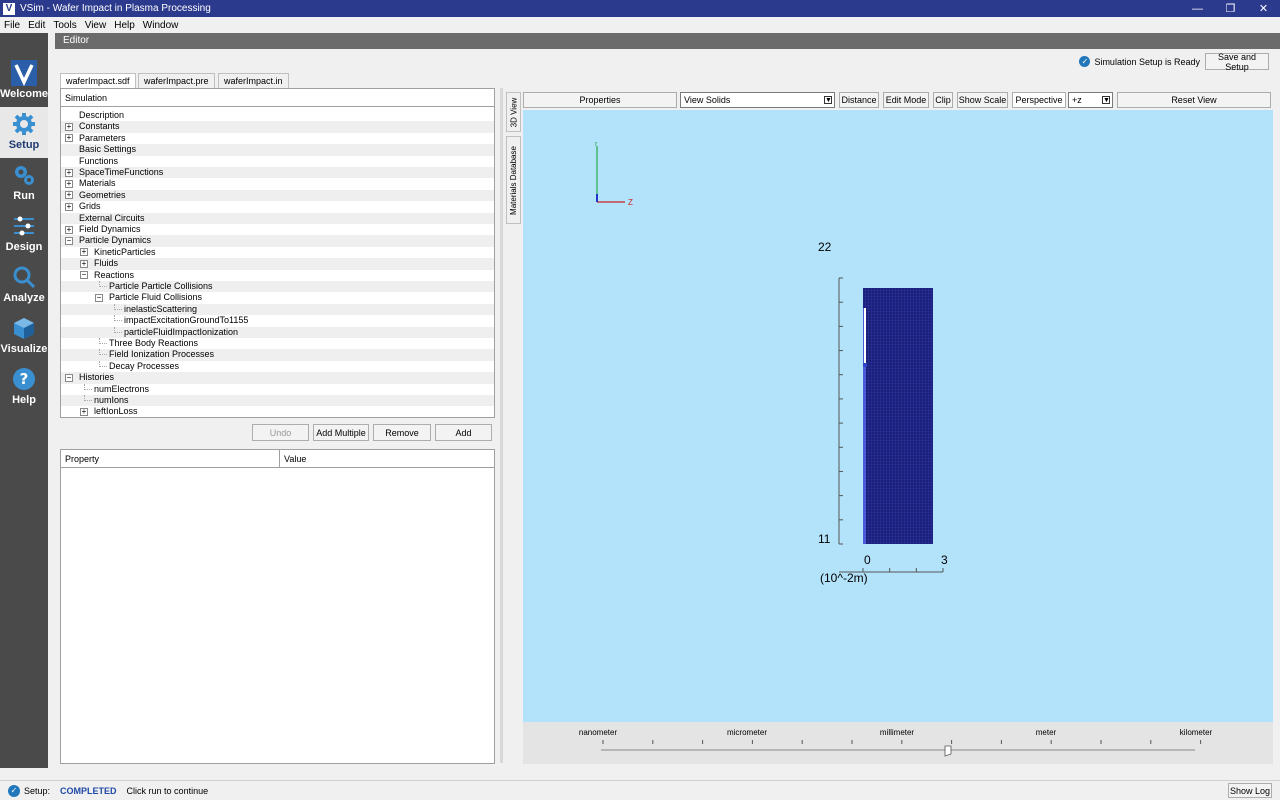 The height and width of the screenshot is (800, 1280). I want to click on horizontal-scrollbar, so click(640, 774).